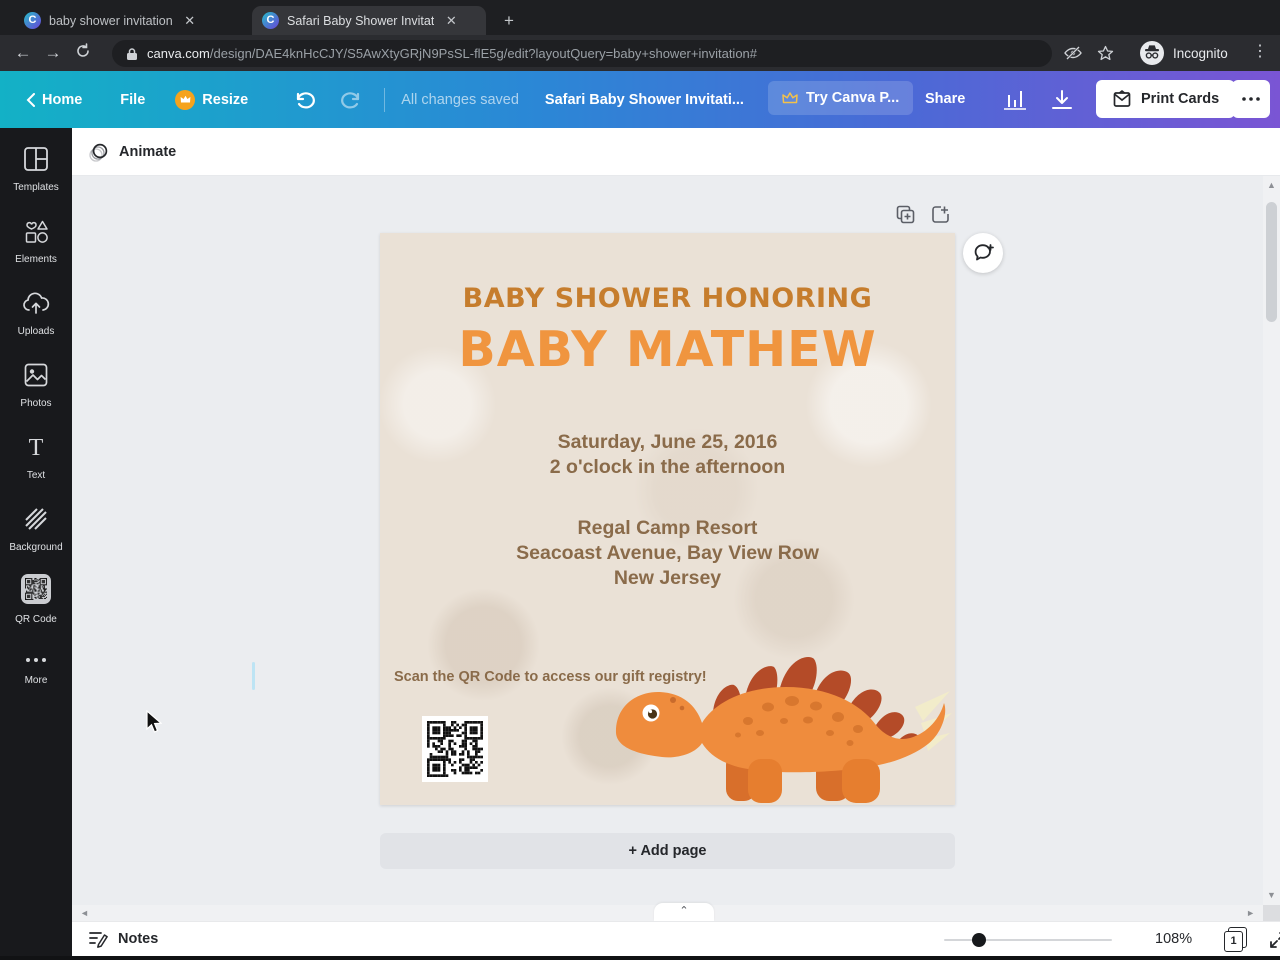  I want to click on undo-icon, so click(305, 100).